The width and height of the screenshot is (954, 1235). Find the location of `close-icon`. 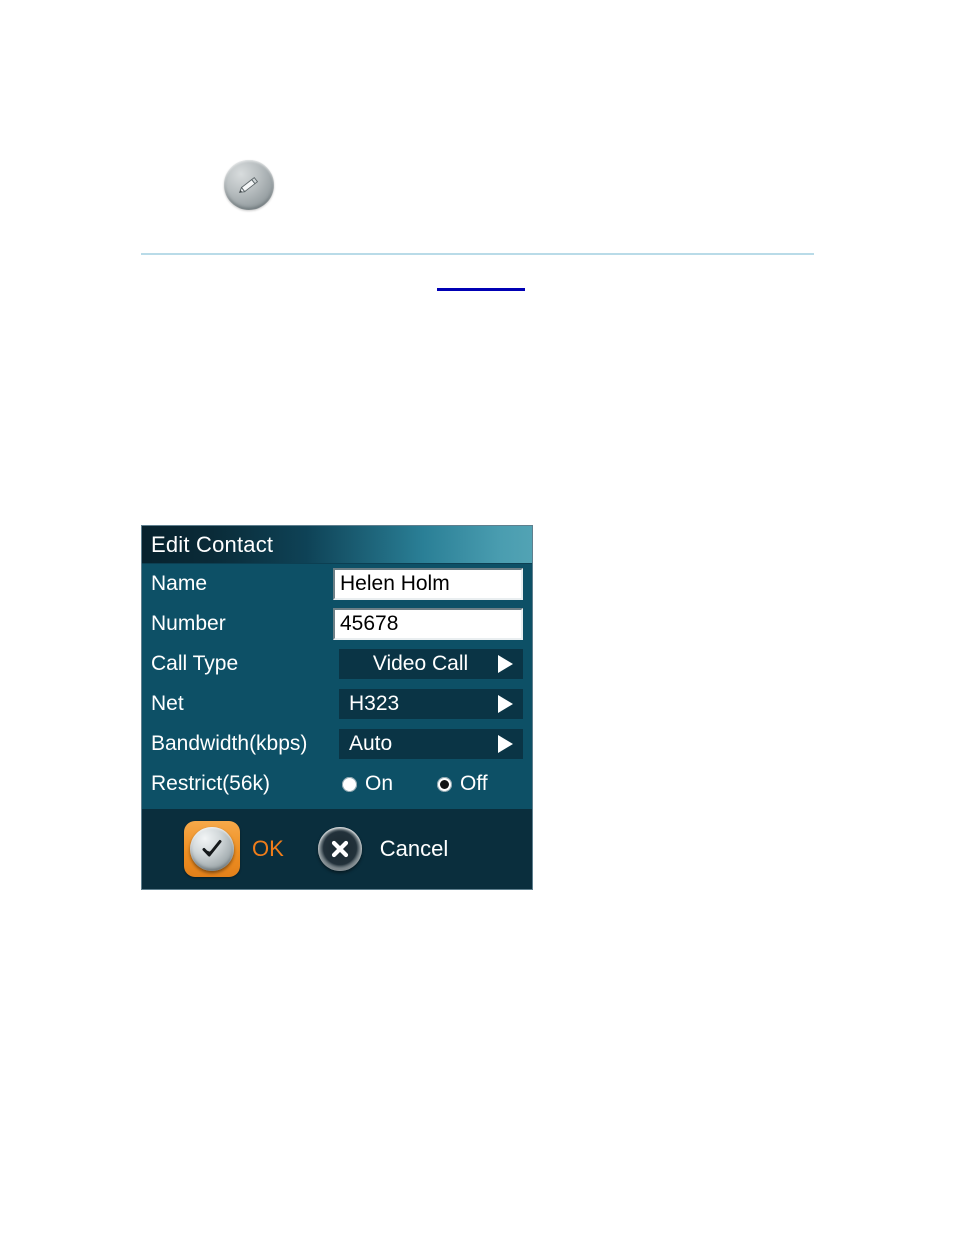

close-icon is located at coordinates (339, 849).